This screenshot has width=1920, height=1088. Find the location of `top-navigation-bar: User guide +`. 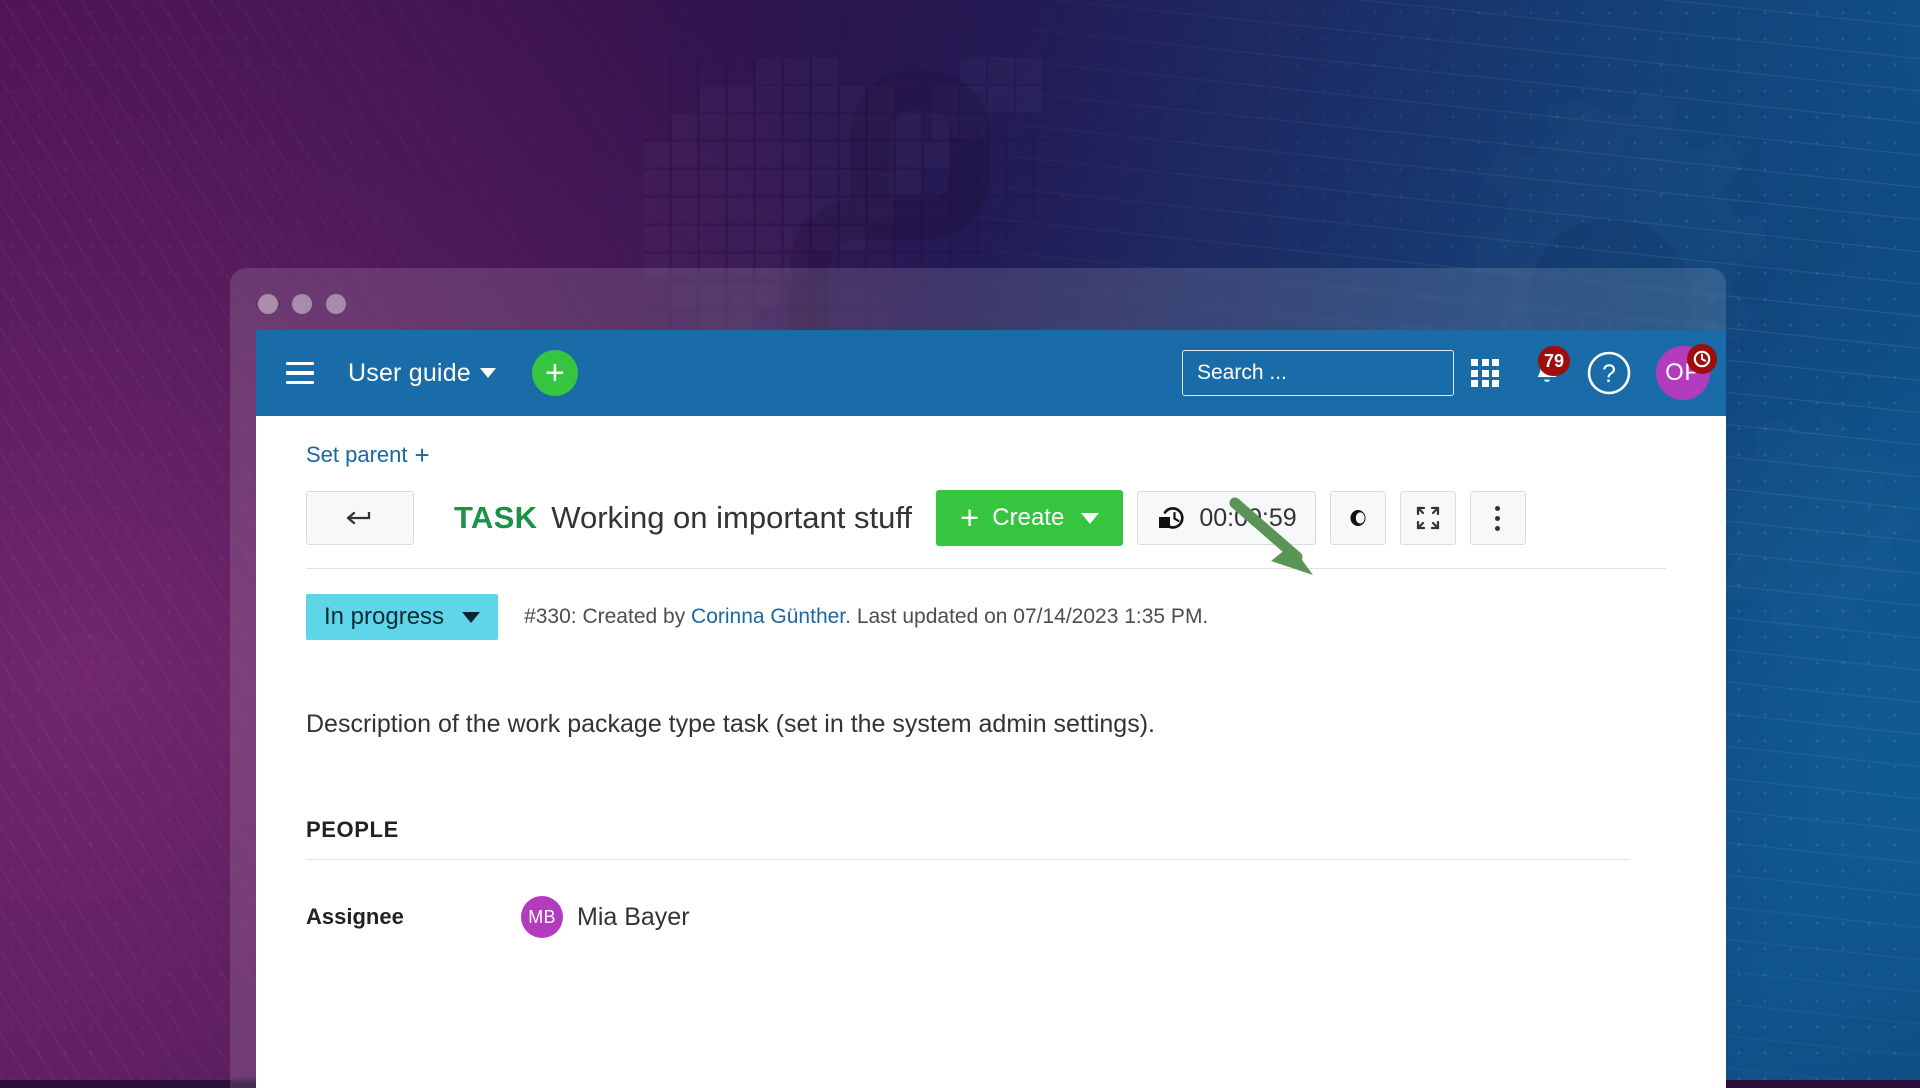

top-navigation-bar: User guide + is located at coordinates (991, 373).